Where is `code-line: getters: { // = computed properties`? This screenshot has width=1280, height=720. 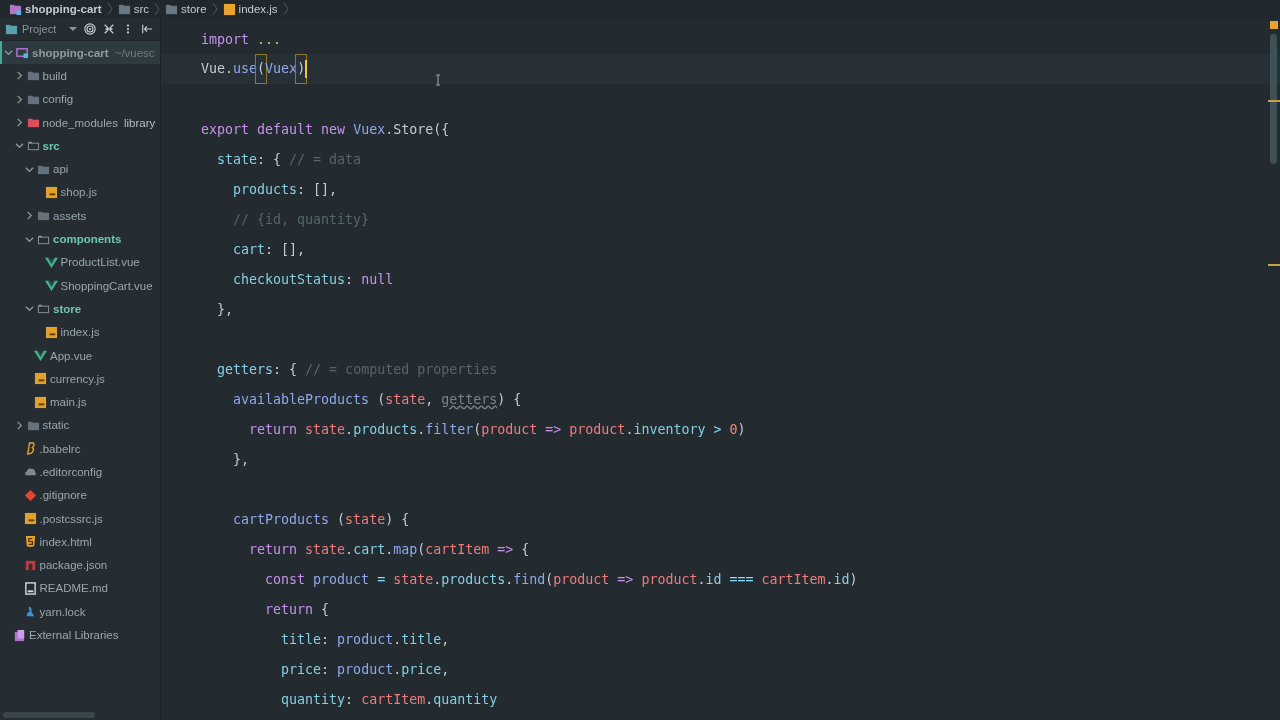 code-line: getters: { // = computed properties is located at coordinates (357, 369).